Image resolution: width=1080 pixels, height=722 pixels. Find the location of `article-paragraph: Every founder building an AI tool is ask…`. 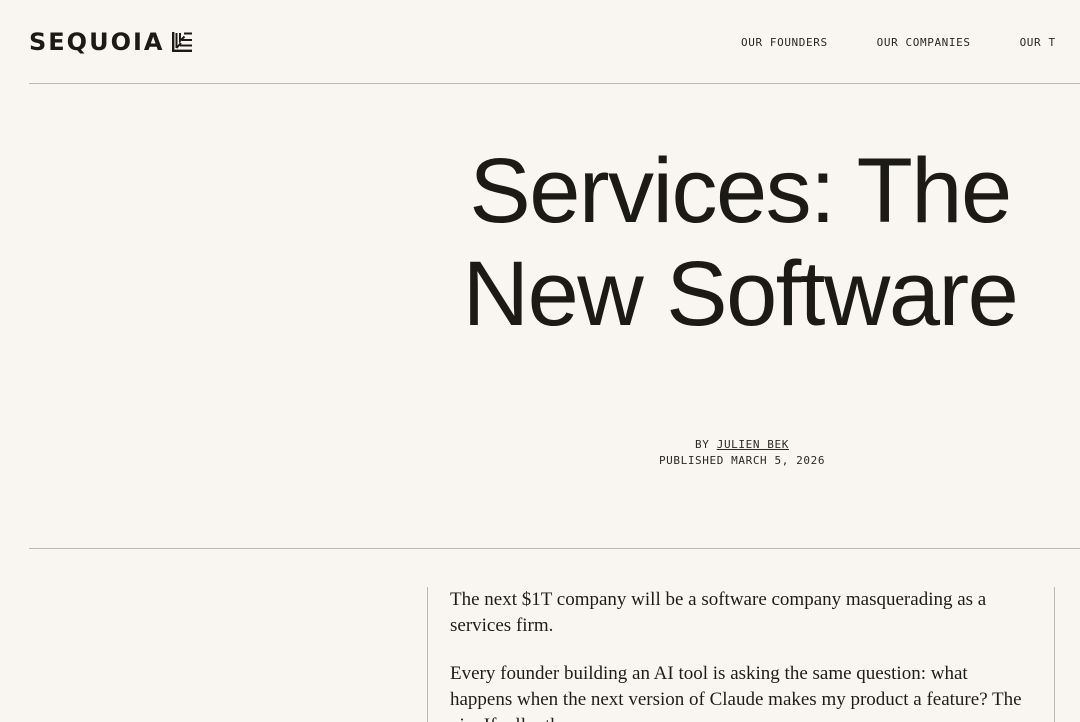

article-paragraph: Every founder building an AI tool is ask… is located at coordinates (736, 692).